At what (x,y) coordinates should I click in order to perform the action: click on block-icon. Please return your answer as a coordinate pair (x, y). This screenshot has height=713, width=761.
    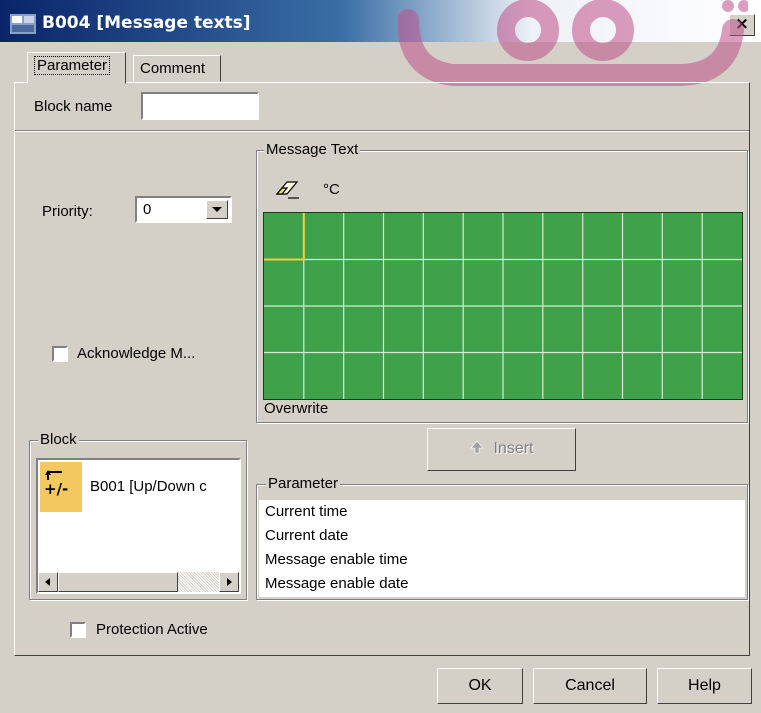
    Looking at the image, I should click on (23, 24).